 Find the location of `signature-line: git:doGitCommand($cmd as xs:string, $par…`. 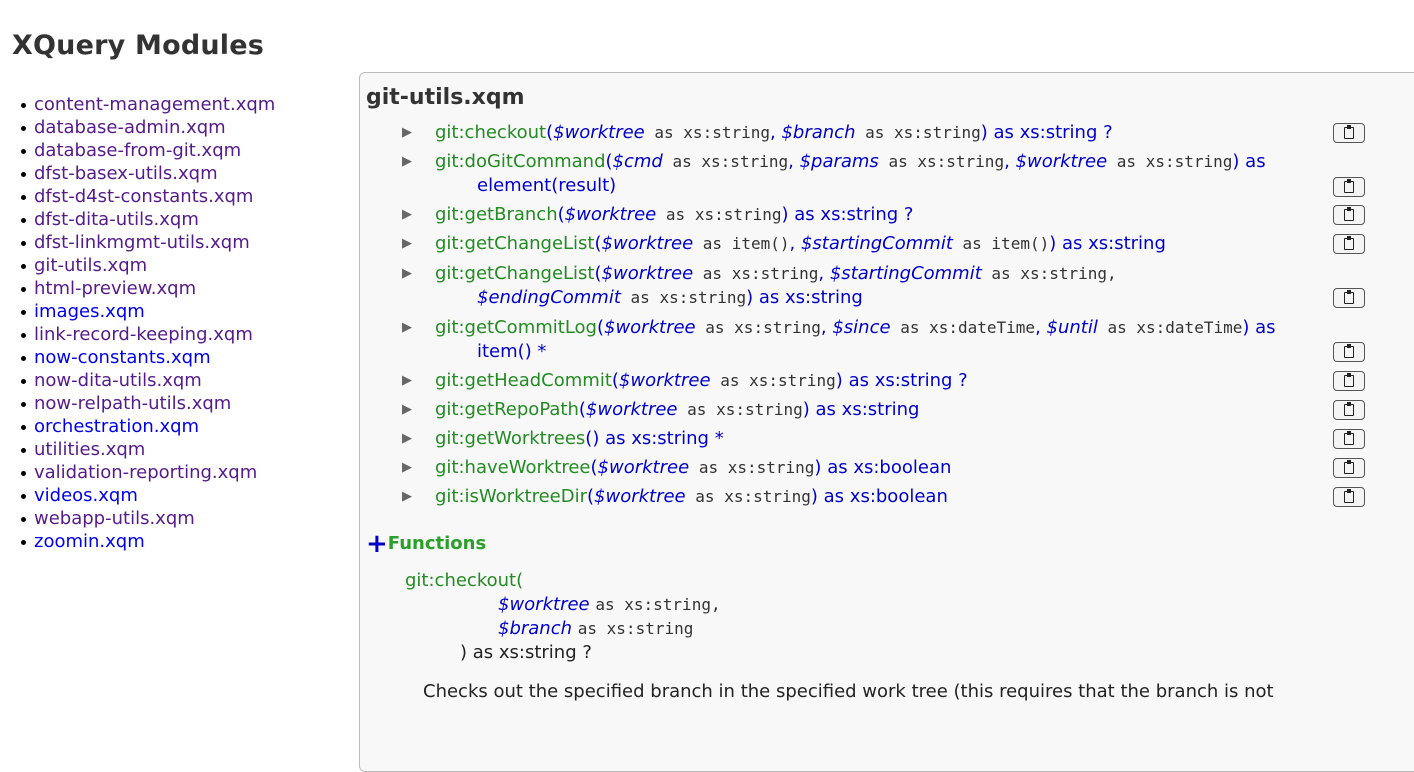

signature-line: git:doGitCommand($cmd as xs:string, $par… is located at coordinates (850, 162).